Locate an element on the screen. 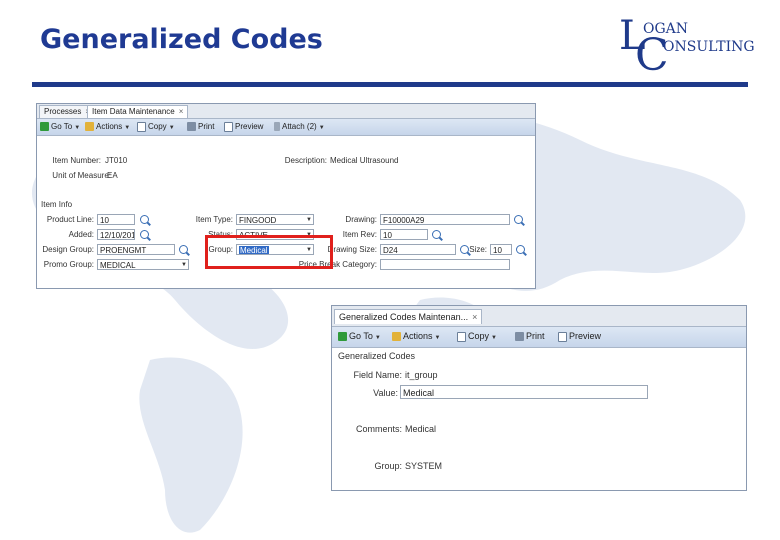 This screenshot has width=780, height=540. comments-value: Medical is located at coordinates (421, 429).